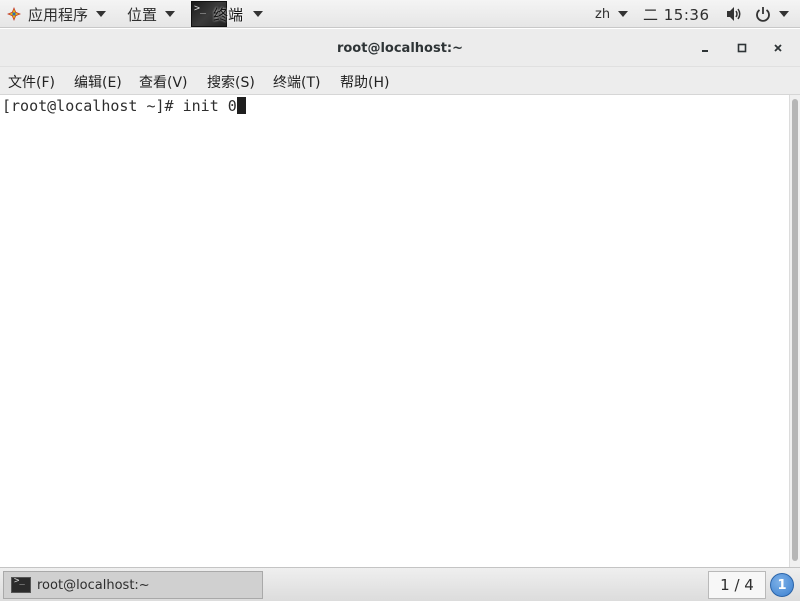  I want to click on applications-label: 应用程序, so click(58, 14).